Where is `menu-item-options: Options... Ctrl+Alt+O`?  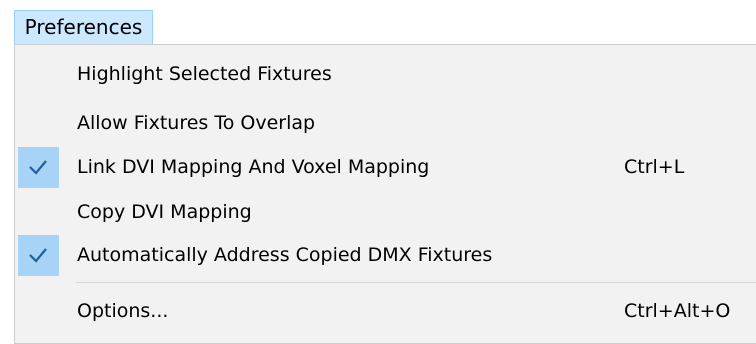 menu-item-options: Options... Ctrl+Alt+O is located at coordinates (386, 311).